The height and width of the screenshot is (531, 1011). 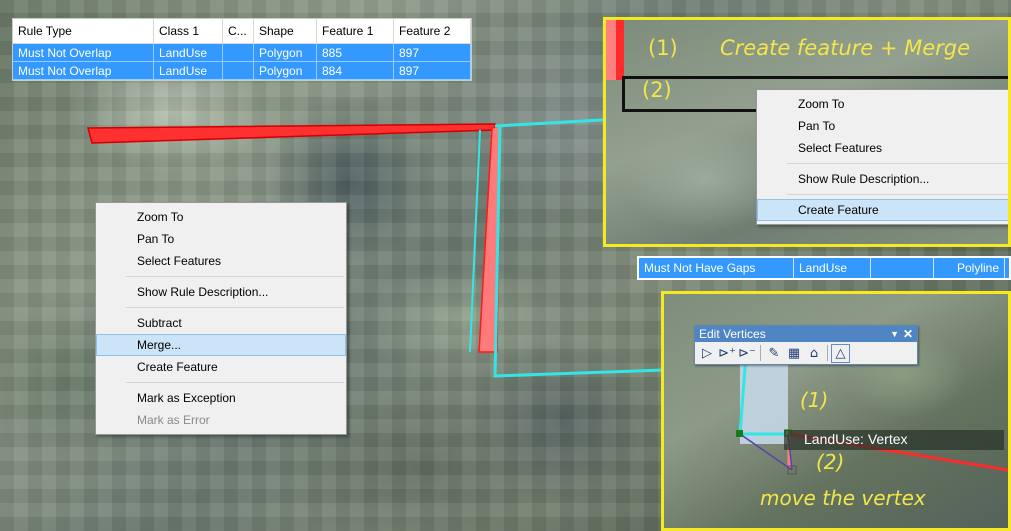 I want to click on add-vertex-icon: ⊳⁺, so click(x=727, y=353).